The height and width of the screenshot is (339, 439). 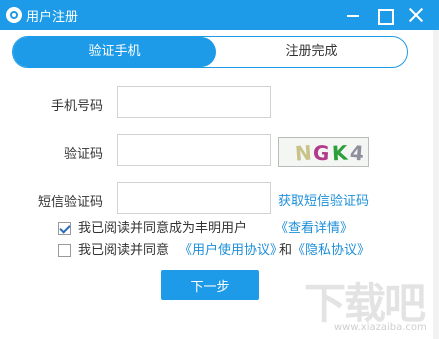 I want to click on step-register-complete: 注册完成, so click(x=311, y=51).